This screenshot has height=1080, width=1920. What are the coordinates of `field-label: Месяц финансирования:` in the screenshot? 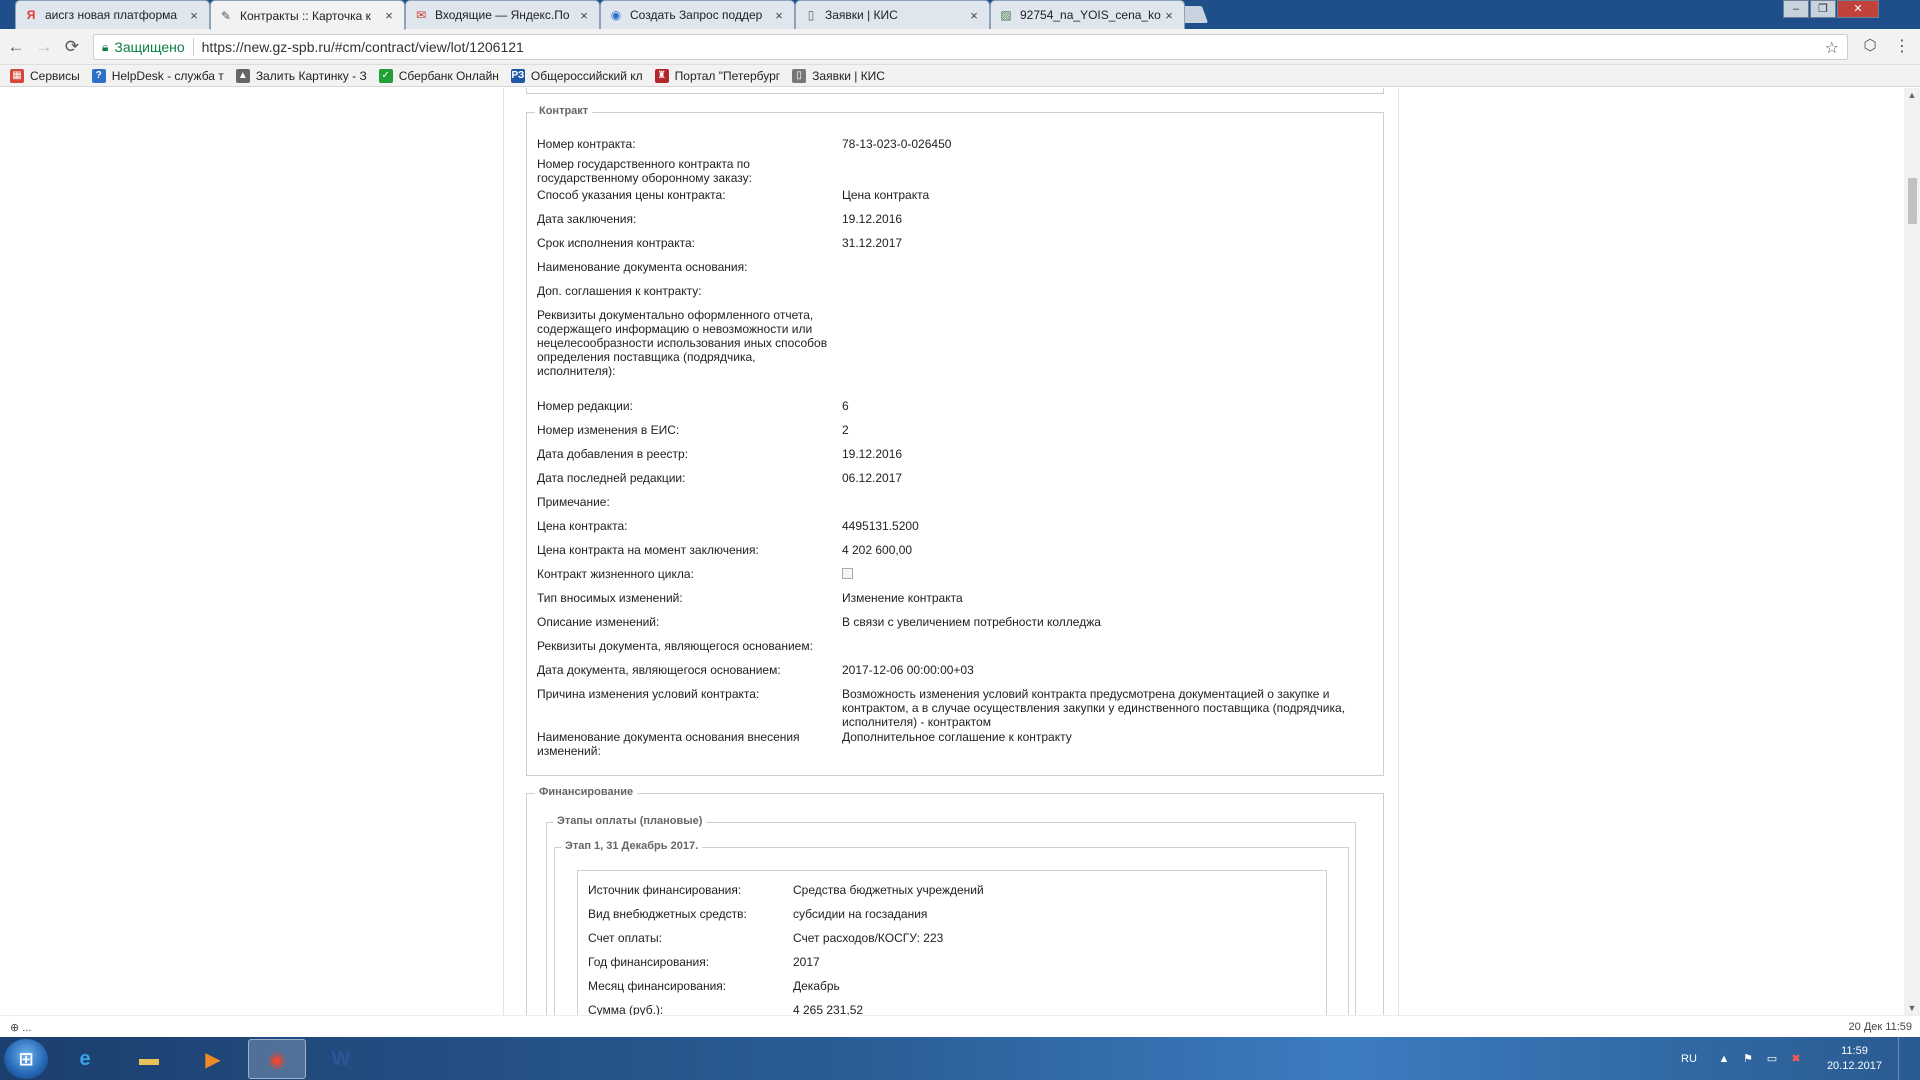 It's located at (657, 986).